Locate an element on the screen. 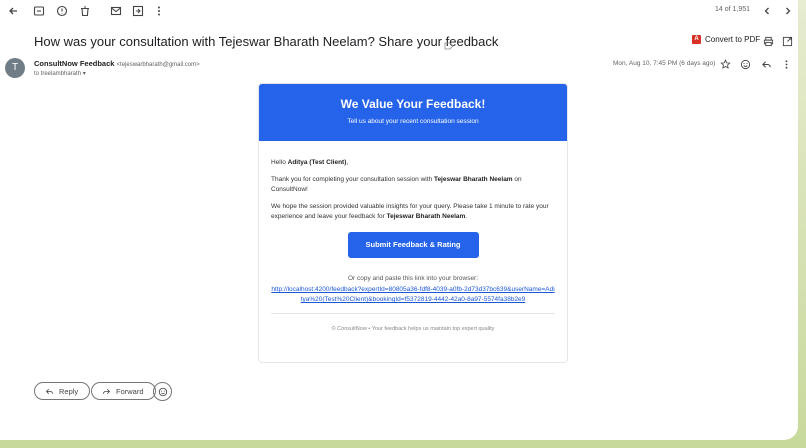 This screenshot has height=448, width=806. forward-icon is located at coordinates (107, 391).